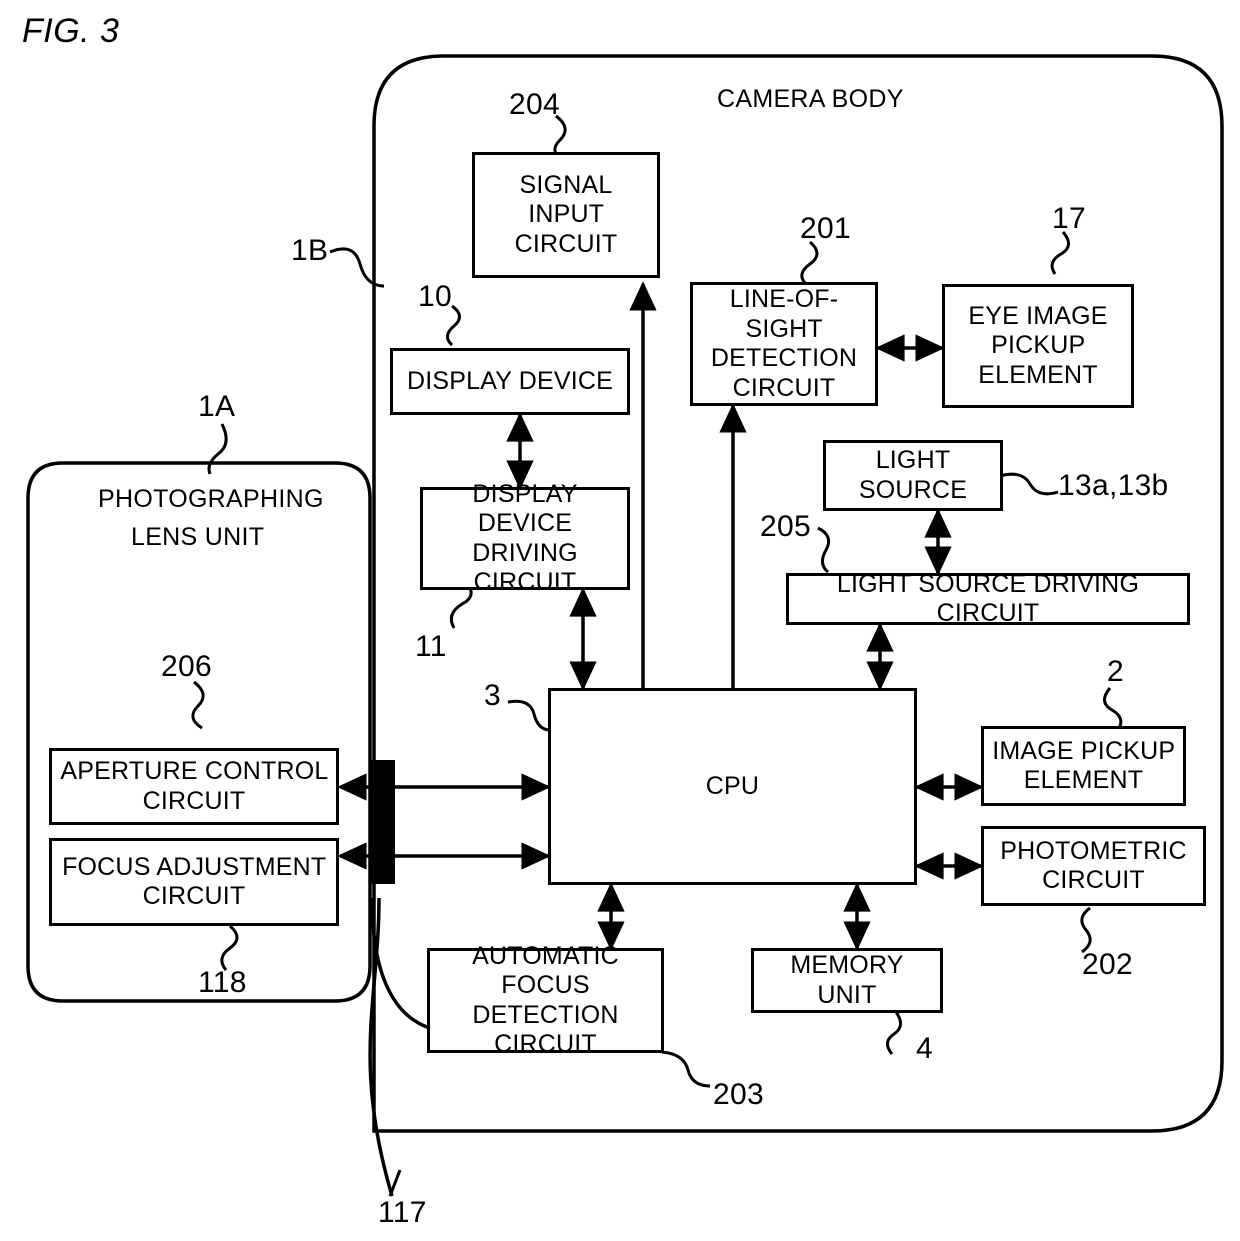 This screenshot has width=1240, height=1241. Describe the element at coordinates (194, 771) in the screenshot. I see `aperture-control-circuit-line1: APERTURE CONTROL` at that location.